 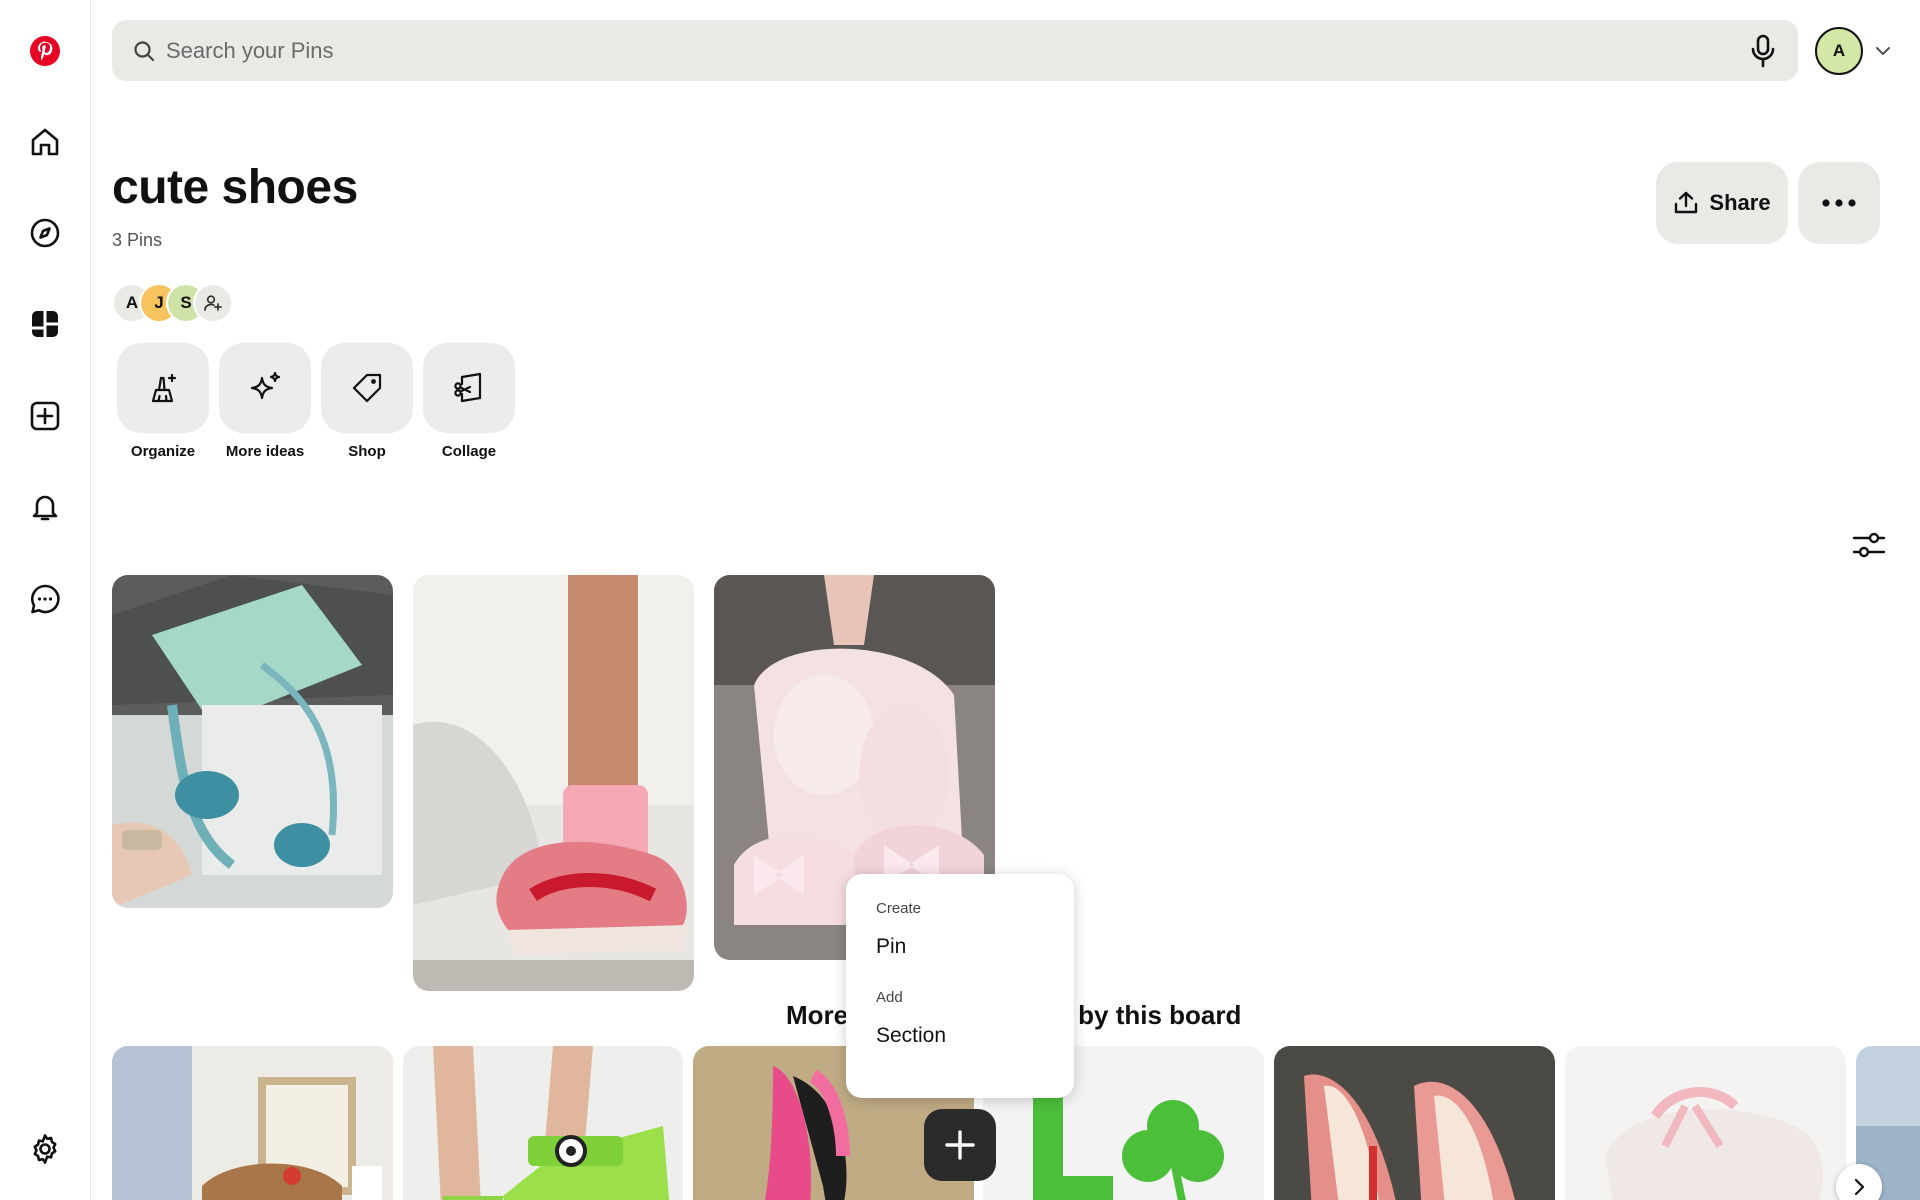 I want to click on sparkle-icon, so click(x=265, y=385).